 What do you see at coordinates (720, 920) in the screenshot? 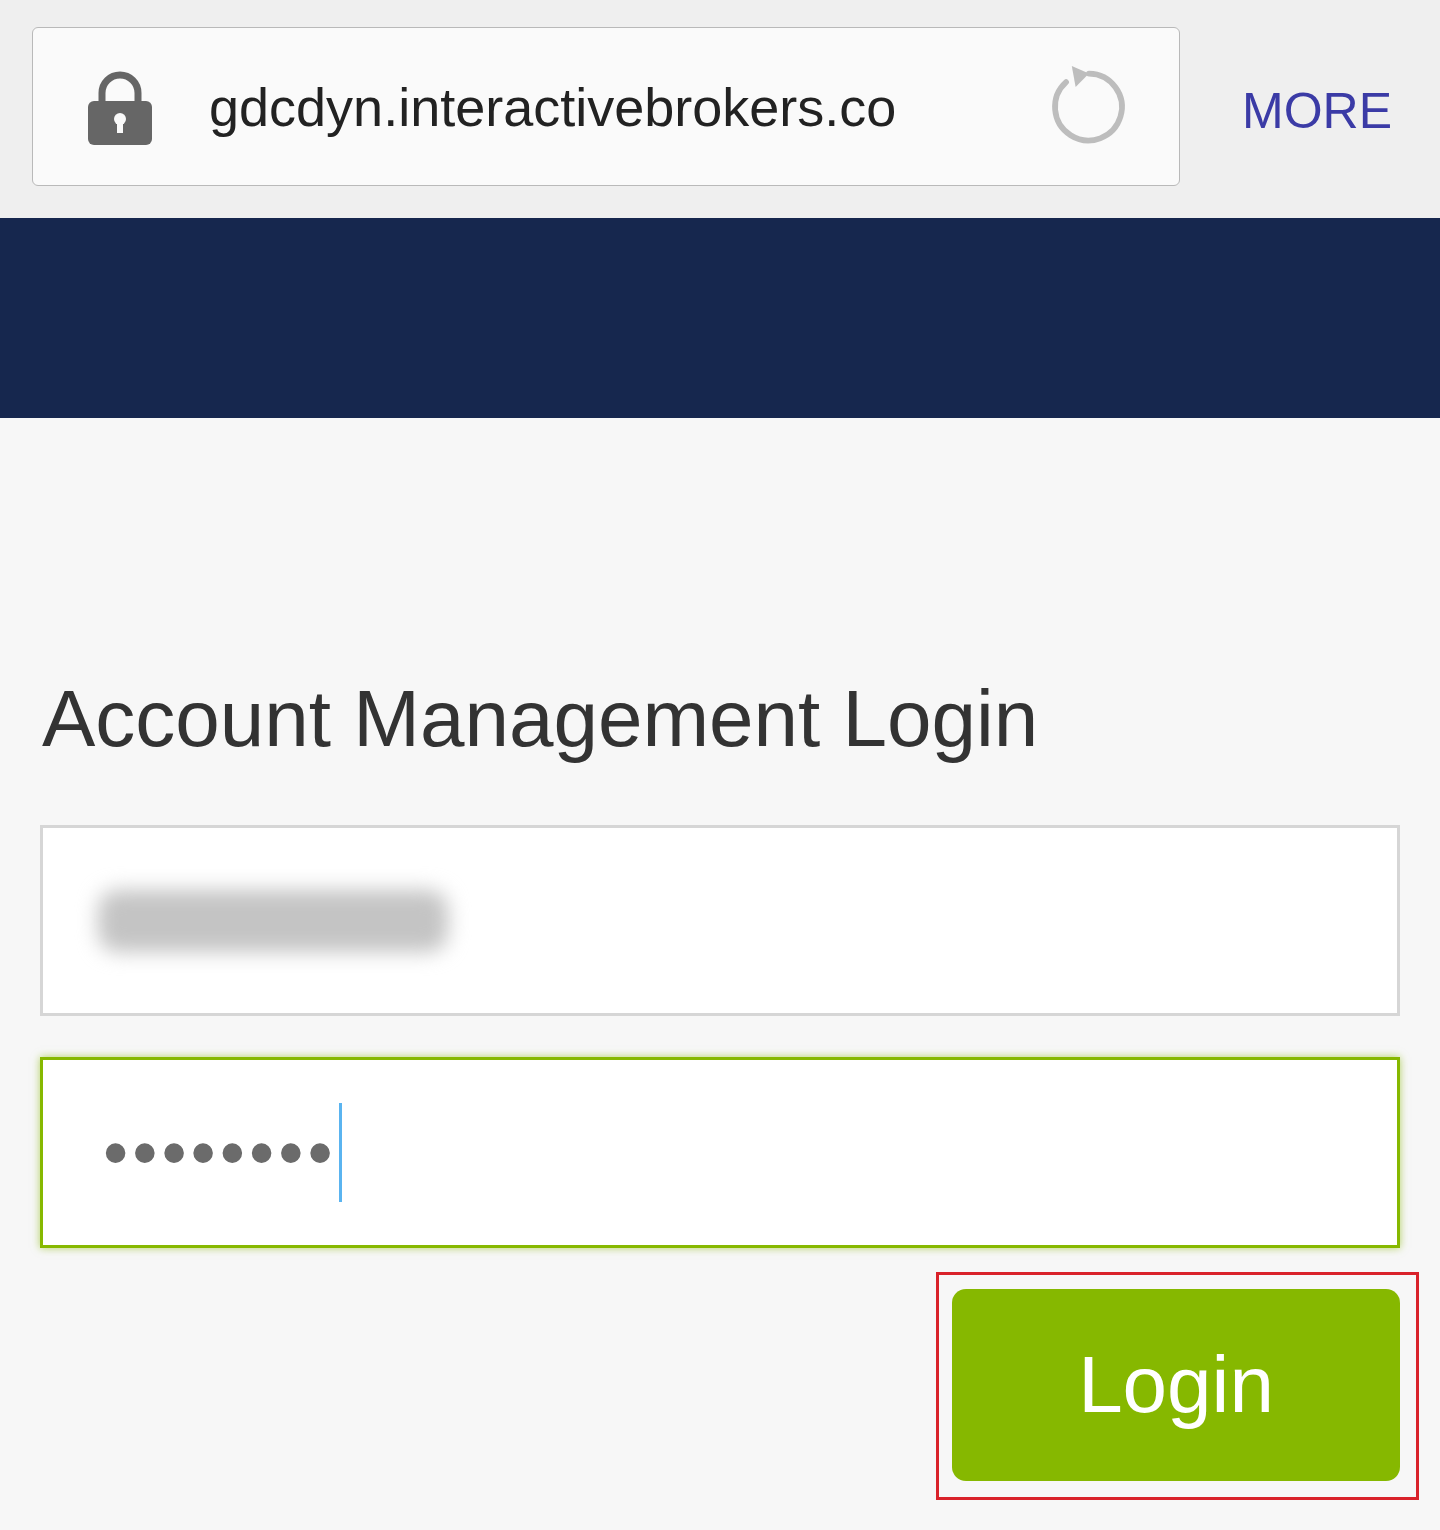
I see `username-field` at bounding box center [720, 920].